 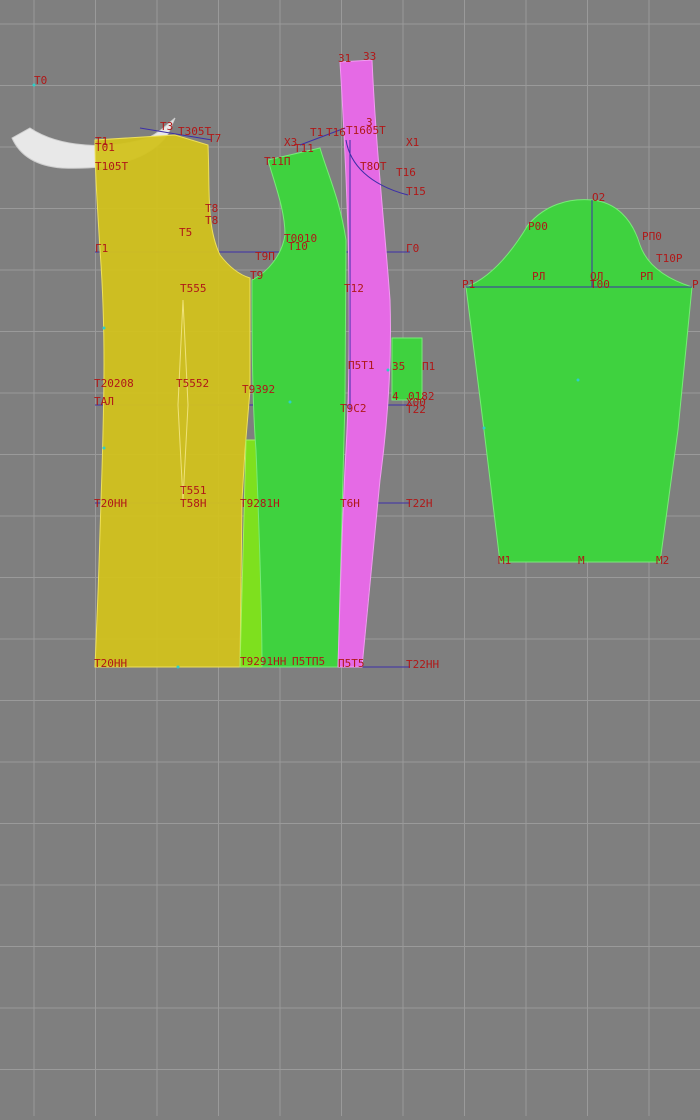 What do you see at coordinates (172, 401) in the screenshot?
I see `front-bodice-piece` at bounding box center [172, 401].